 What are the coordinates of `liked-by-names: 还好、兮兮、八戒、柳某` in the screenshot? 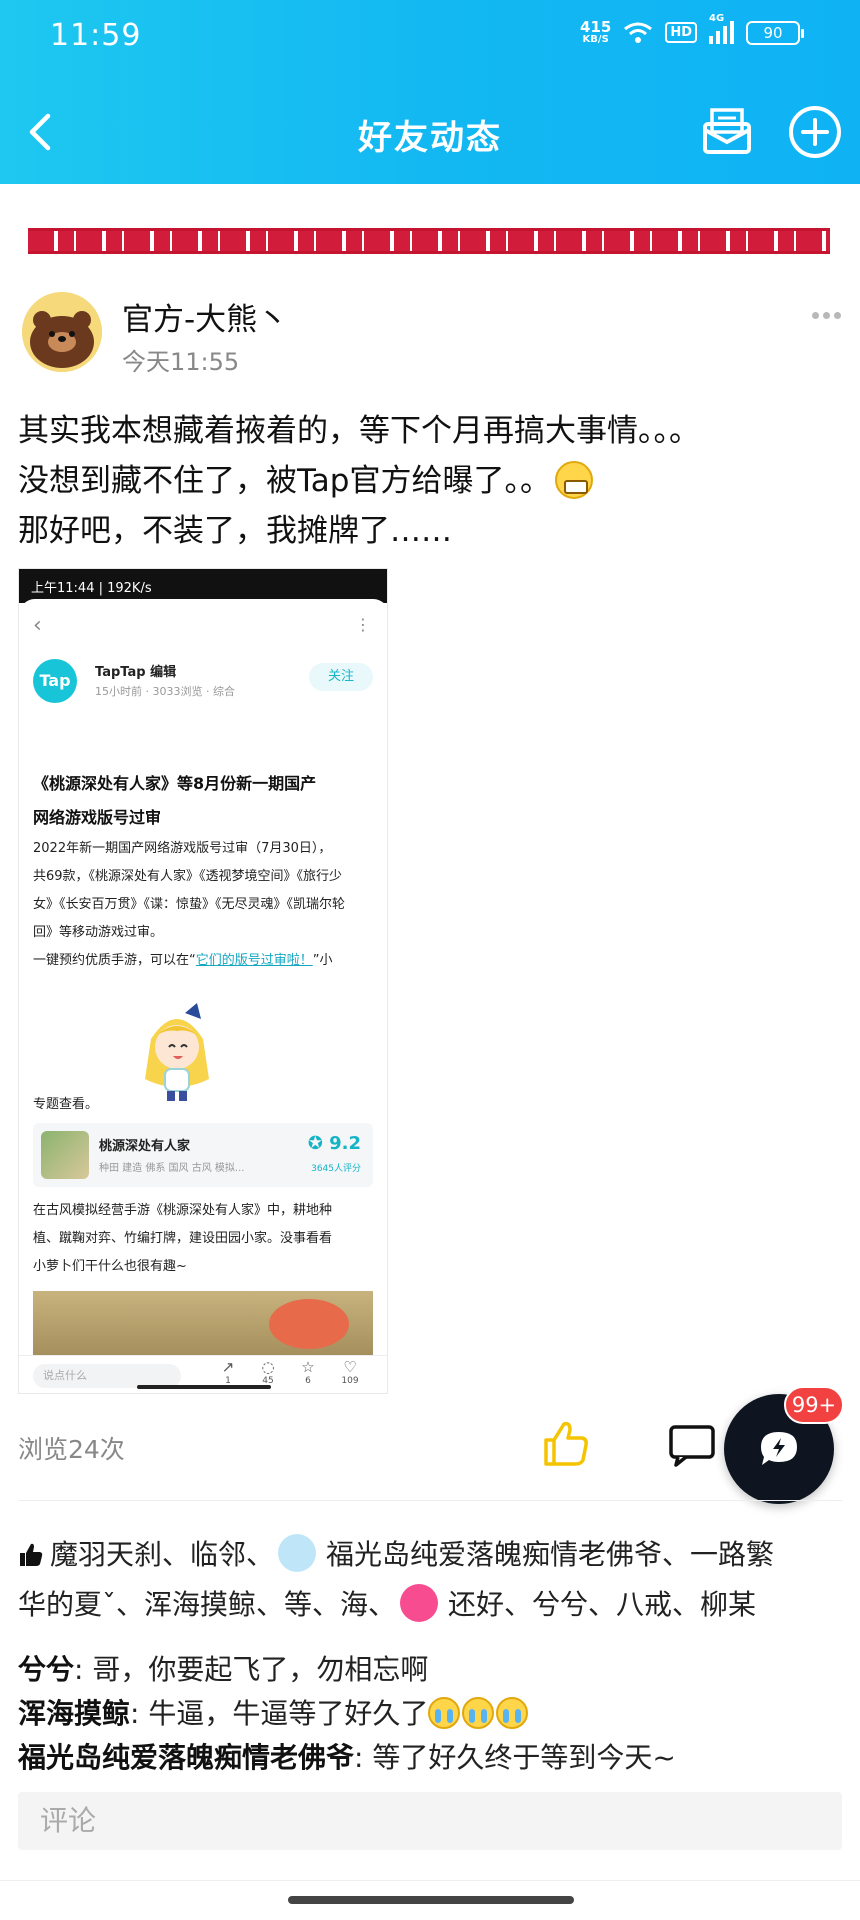 It's located at (602, 1604).